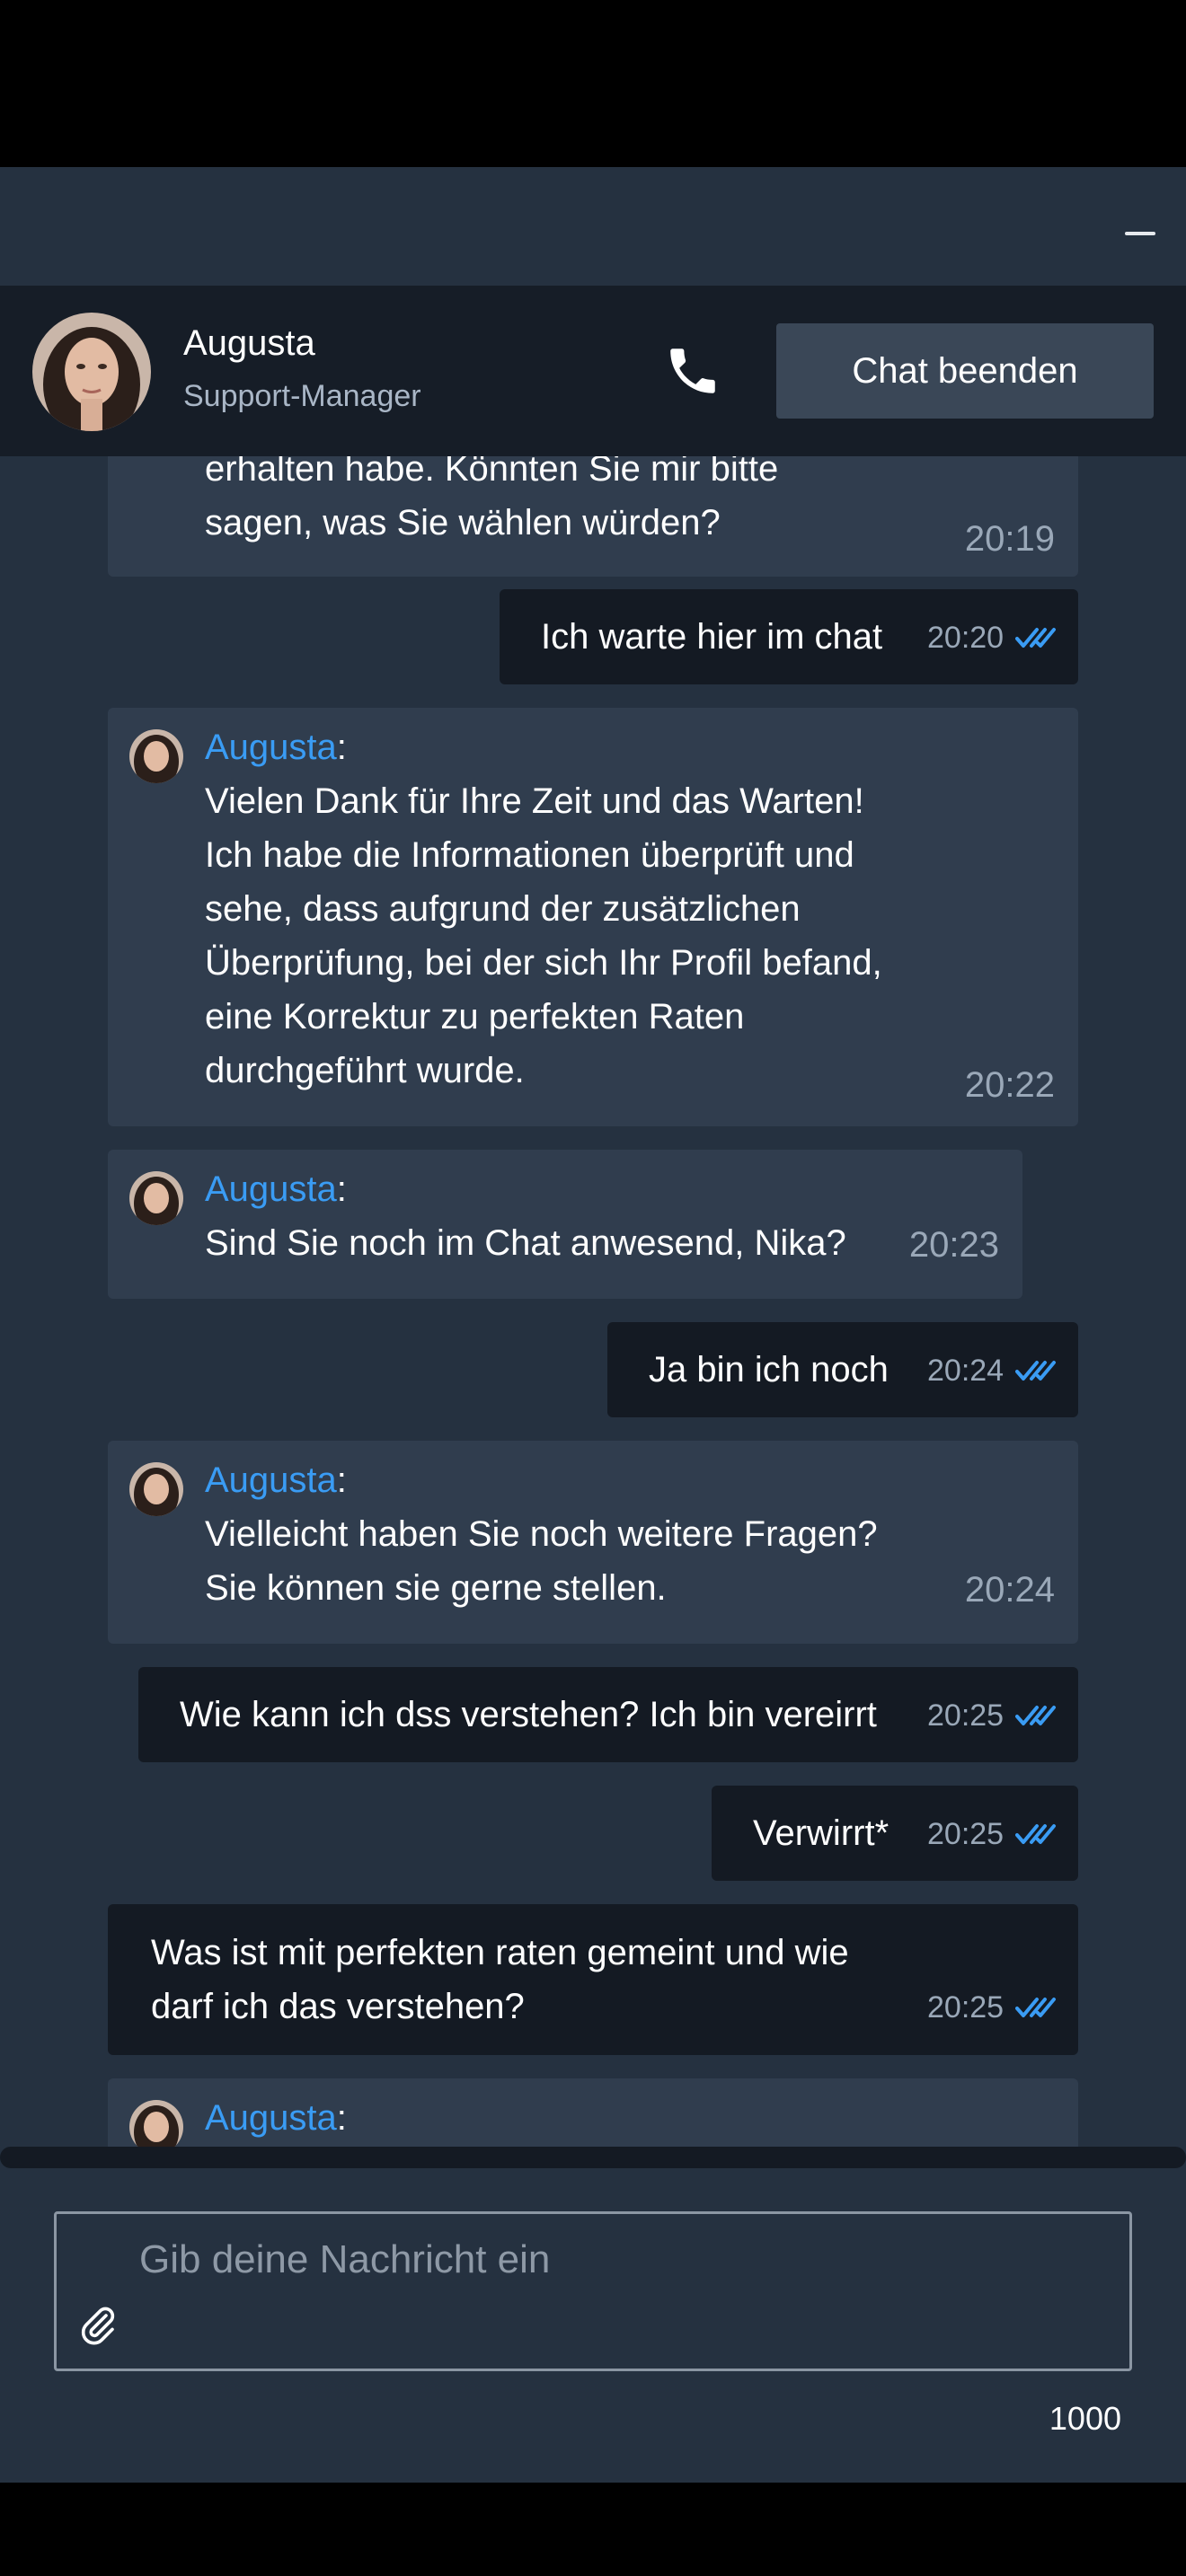 This screenshot has width=1186, height=2576. What do you see at coordinates (1140, 233) in the screenshot?
I see `minimize-icon` at bounding box center [1140, 233].